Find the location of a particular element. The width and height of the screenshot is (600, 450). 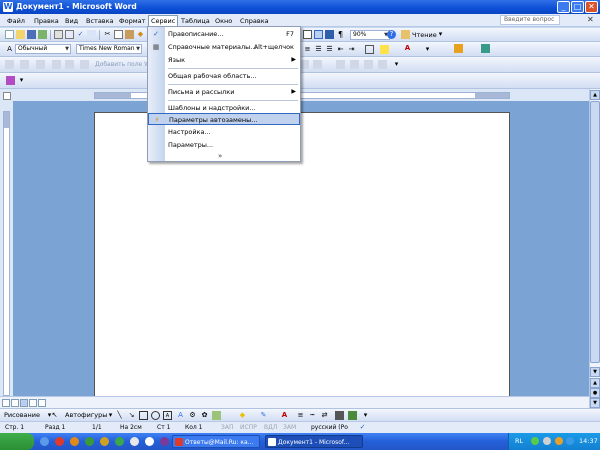

shadow-icon is located at coordinates (339, 415).